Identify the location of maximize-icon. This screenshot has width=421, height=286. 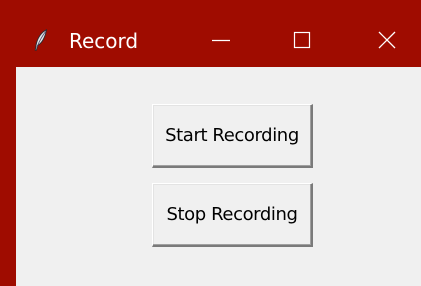
(302, 40).